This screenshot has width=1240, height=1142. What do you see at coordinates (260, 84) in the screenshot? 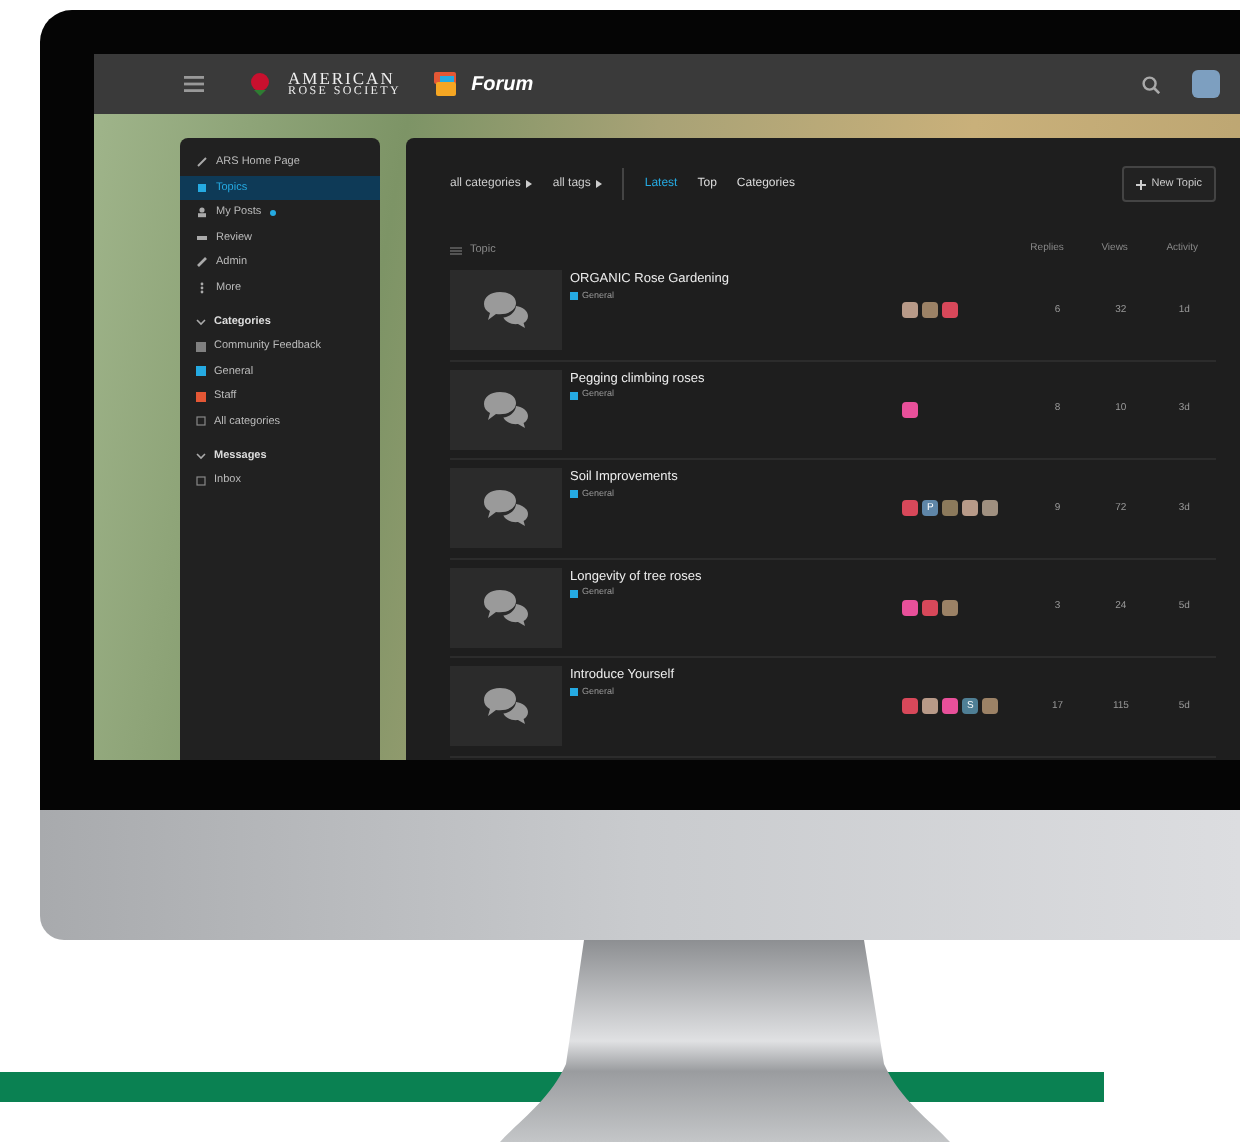
I see `rose-icon` at bounding box center [260, 84].